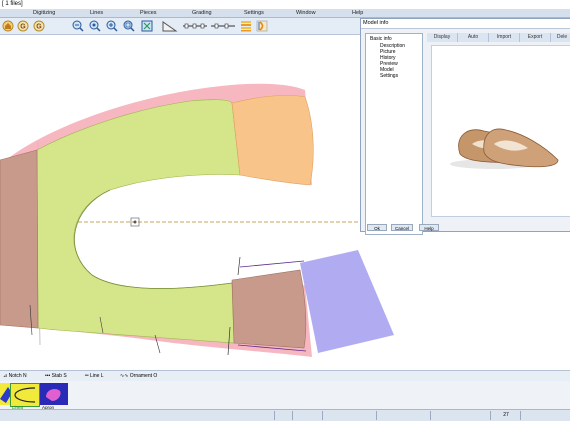  I want to click on menu-grading: Grading, so click(202, 13).